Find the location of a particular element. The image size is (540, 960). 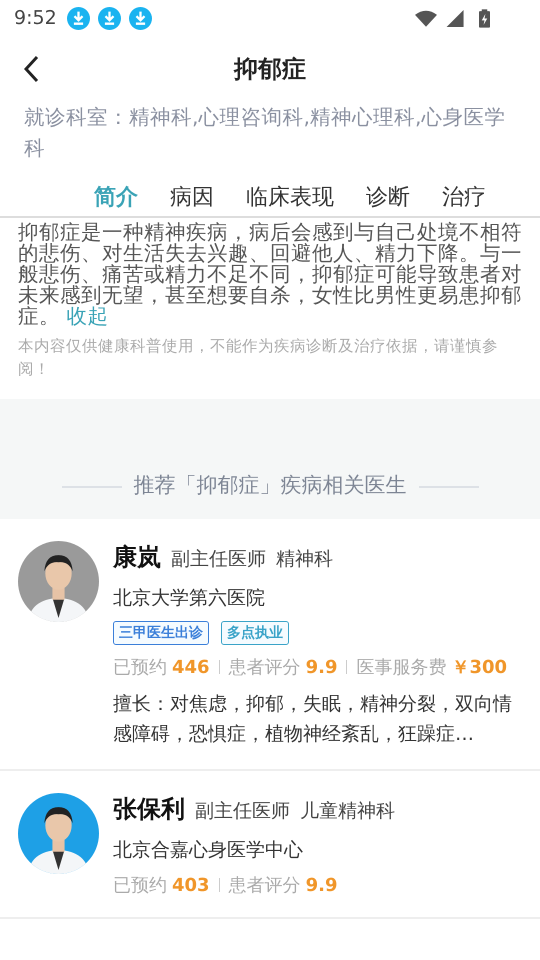

hospital-name: 北京合嘉心身医学中心 is located at coordinates (208, 850).